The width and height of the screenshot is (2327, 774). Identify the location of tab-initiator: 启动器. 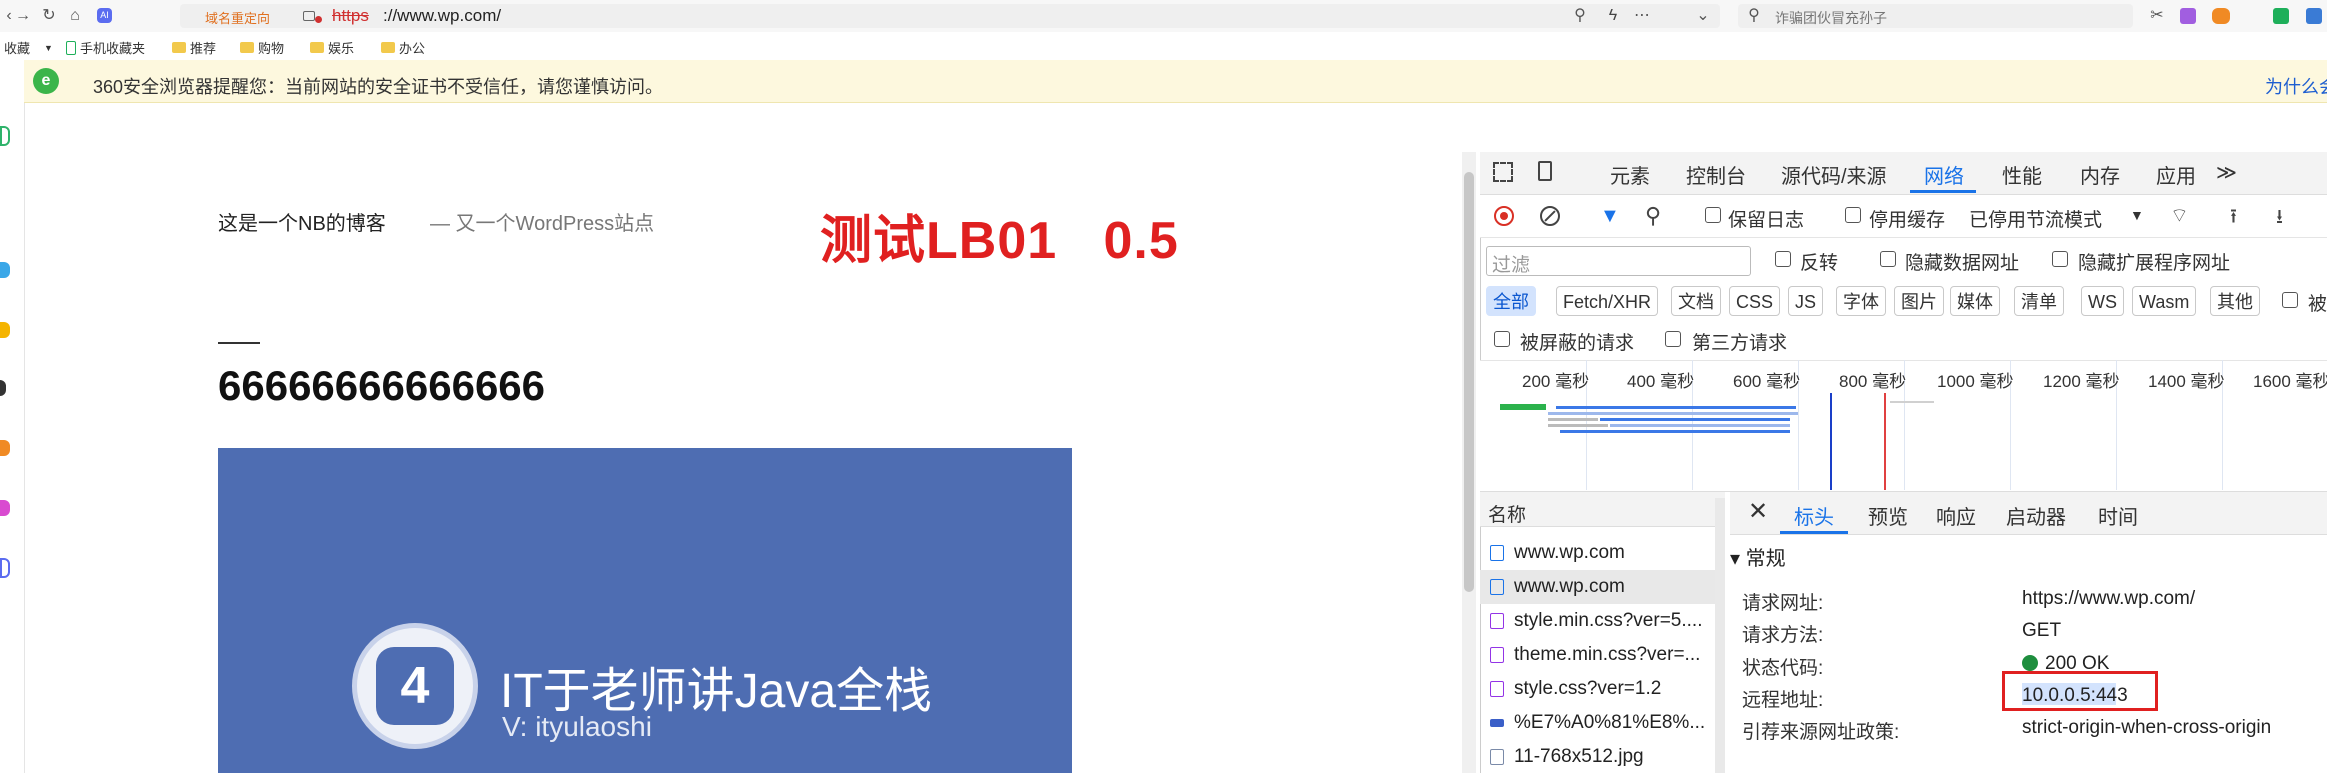
(2036, 515).